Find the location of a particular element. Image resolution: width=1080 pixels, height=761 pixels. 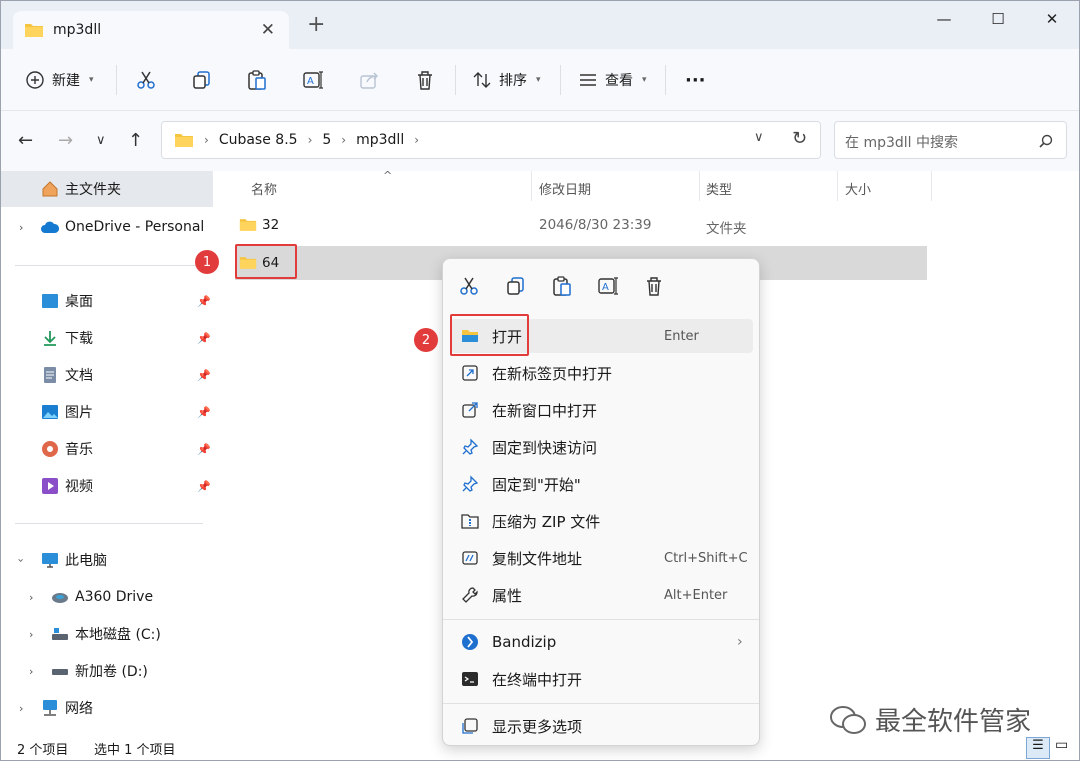

sort-button: 排序 ▾ is located at coordinates (506, 80).